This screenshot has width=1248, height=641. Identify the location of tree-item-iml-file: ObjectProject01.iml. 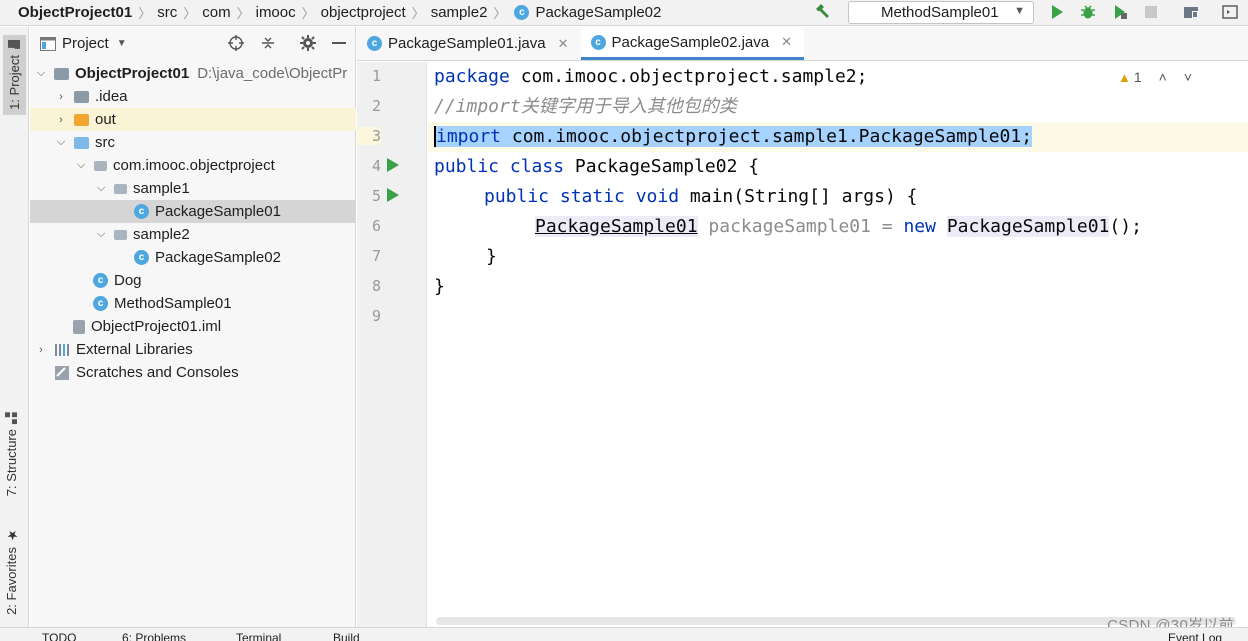
(193, 326).